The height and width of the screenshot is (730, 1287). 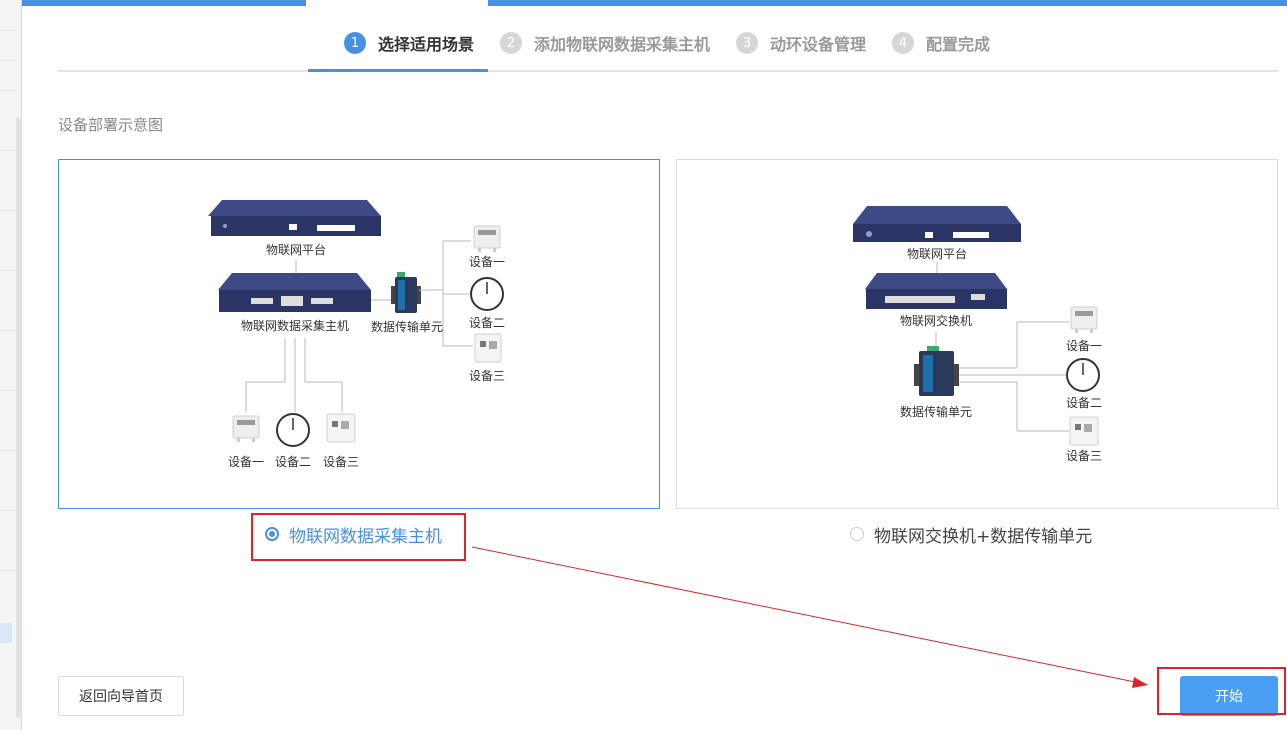 What do you see at coordinates (983, 536) in the screenshot?
I see `option-label: 物联网交换机+数据传输单元` at bounding box center [983, 536].